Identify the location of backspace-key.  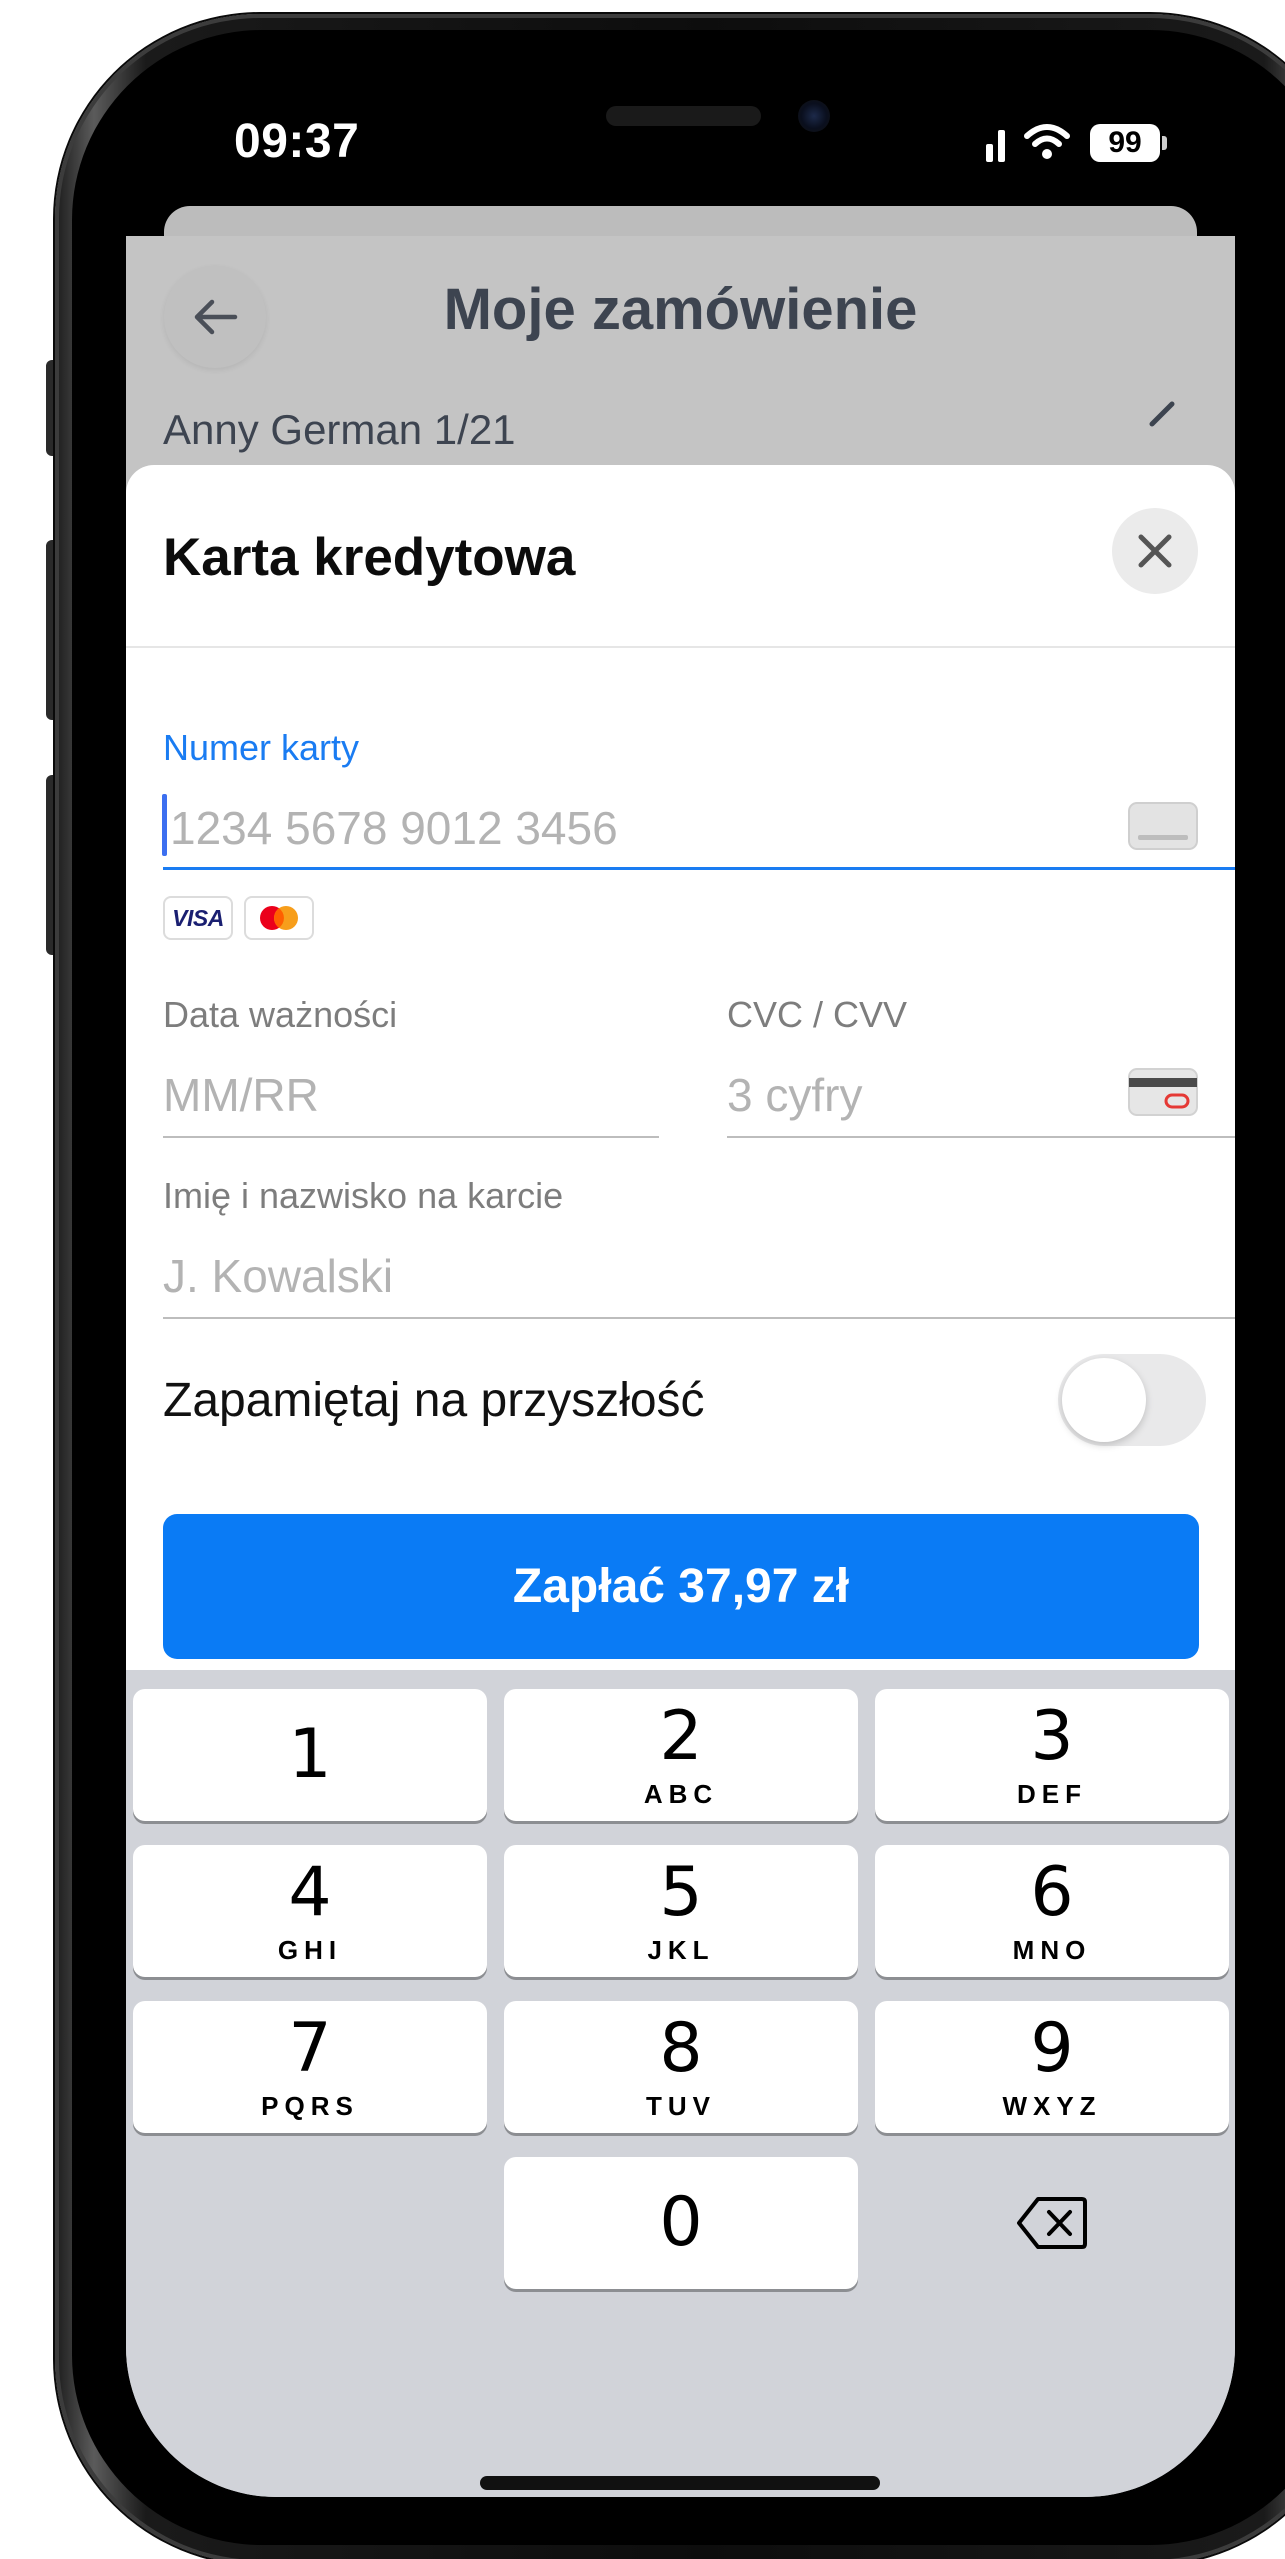
(1052, 2223).